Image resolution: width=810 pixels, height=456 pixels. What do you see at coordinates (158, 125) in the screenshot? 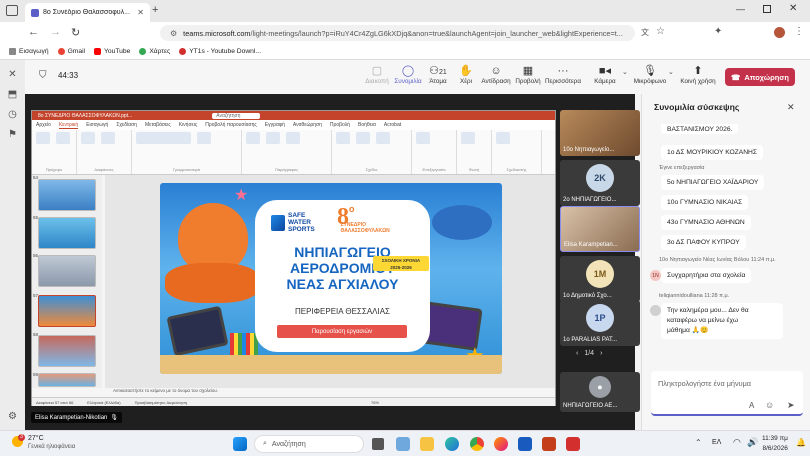
I see `ppt-menu-item: Μεταβάσεις` at bounding box center [158, 125].